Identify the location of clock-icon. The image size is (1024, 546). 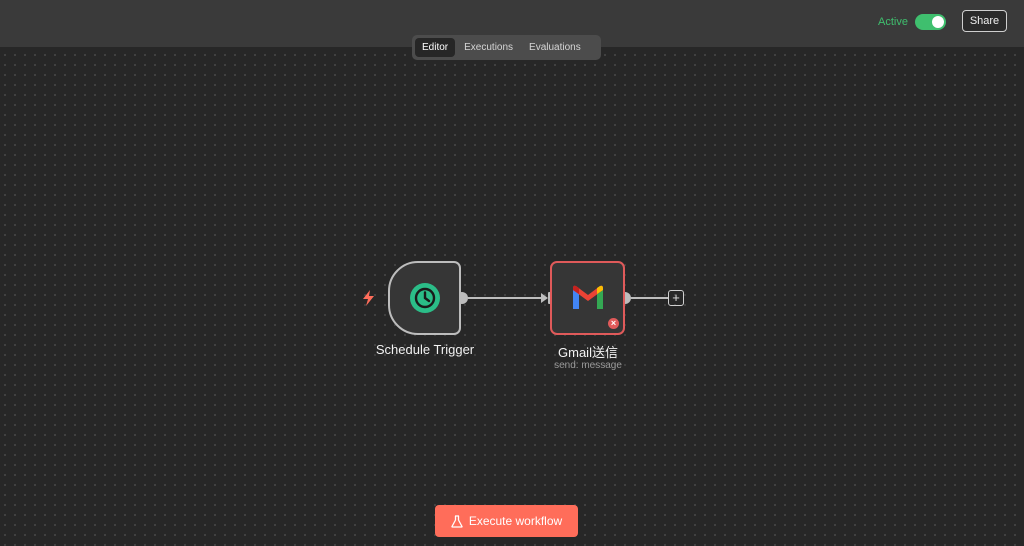
(424, 298).